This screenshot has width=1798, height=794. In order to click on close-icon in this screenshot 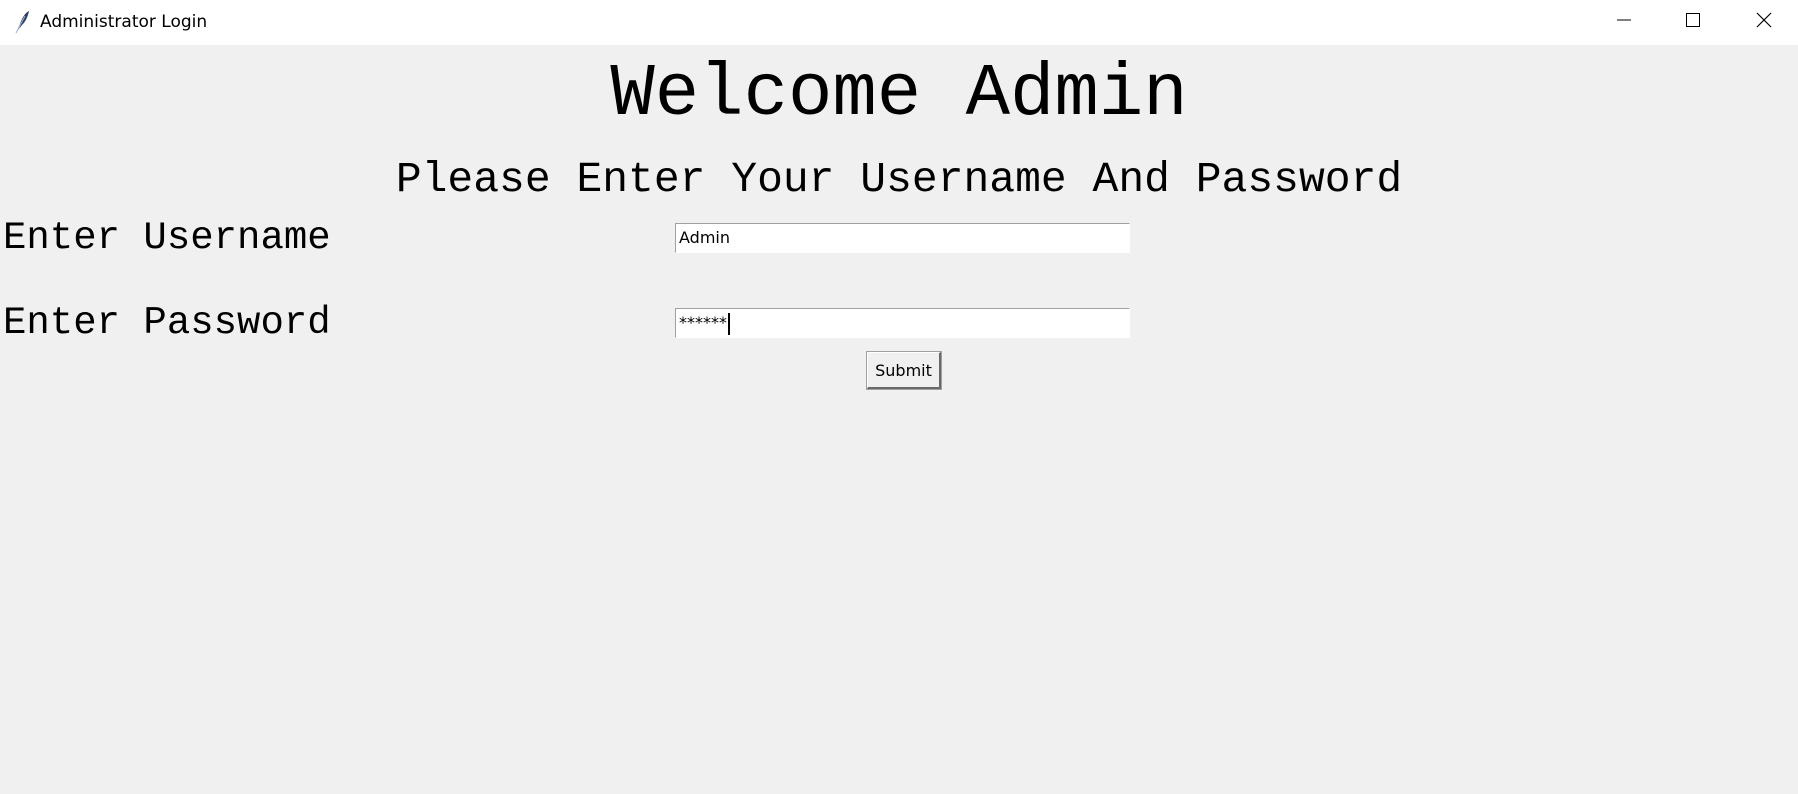, I will do `click(1764, 22)`.